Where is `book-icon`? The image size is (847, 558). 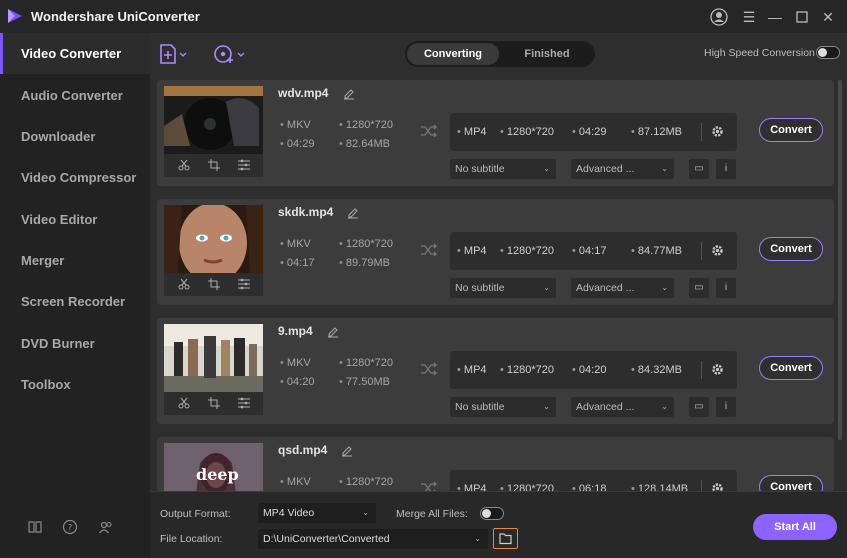
book-icon is located at coordinates (35, 527).